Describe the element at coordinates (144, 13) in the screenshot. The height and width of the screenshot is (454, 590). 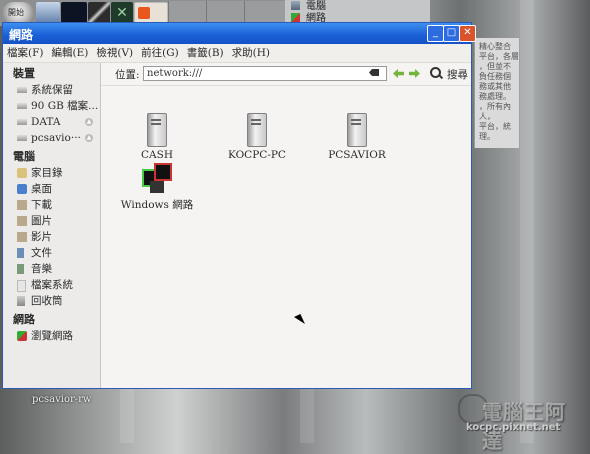
I see `app-icon` at that location.